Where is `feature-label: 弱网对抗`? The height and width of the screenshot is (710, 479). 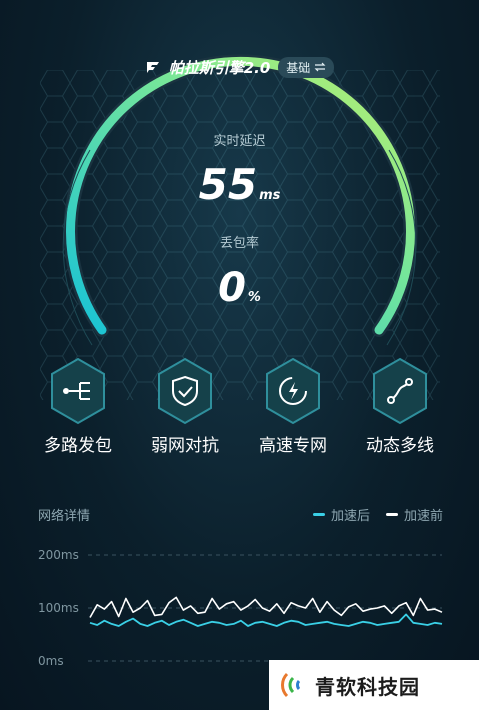 feature-label: 弱网对抗 is located at coordinates (185, 446).